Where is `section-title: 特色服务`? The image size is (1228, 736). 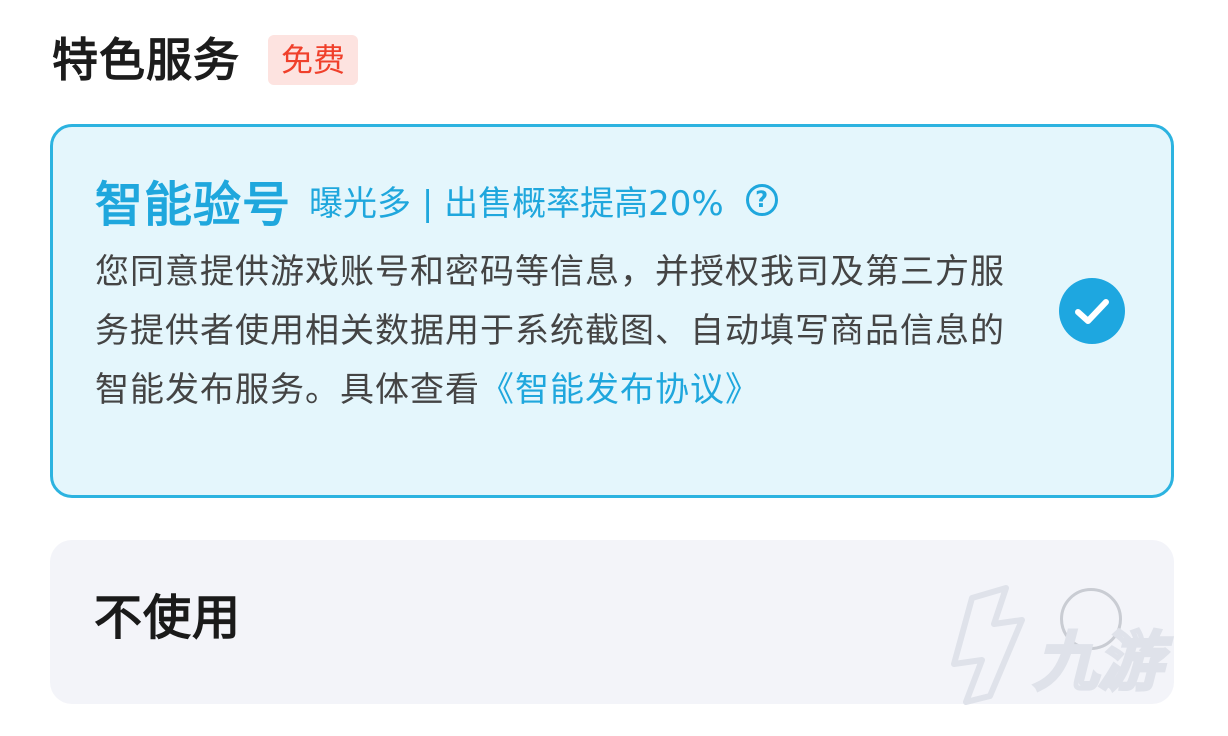 section-title: 特色服务 is located at coordinates (146, 60).